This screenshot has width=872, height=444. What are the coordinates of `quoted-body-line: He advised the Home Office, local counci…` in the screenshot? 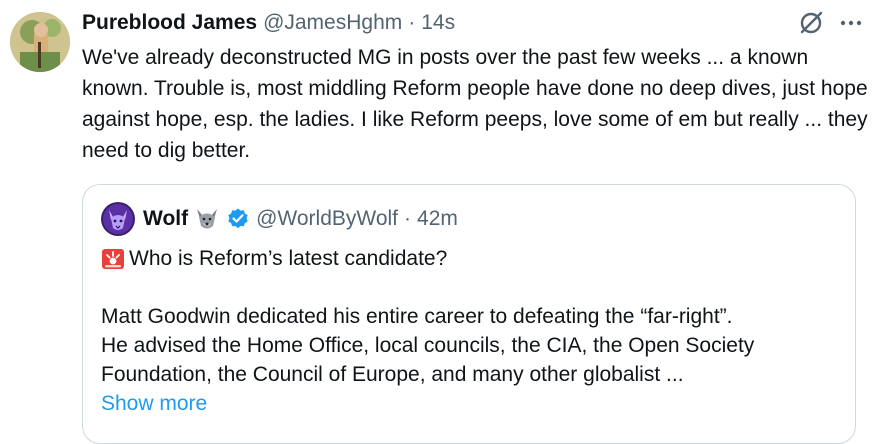 It's located at (428, 345).